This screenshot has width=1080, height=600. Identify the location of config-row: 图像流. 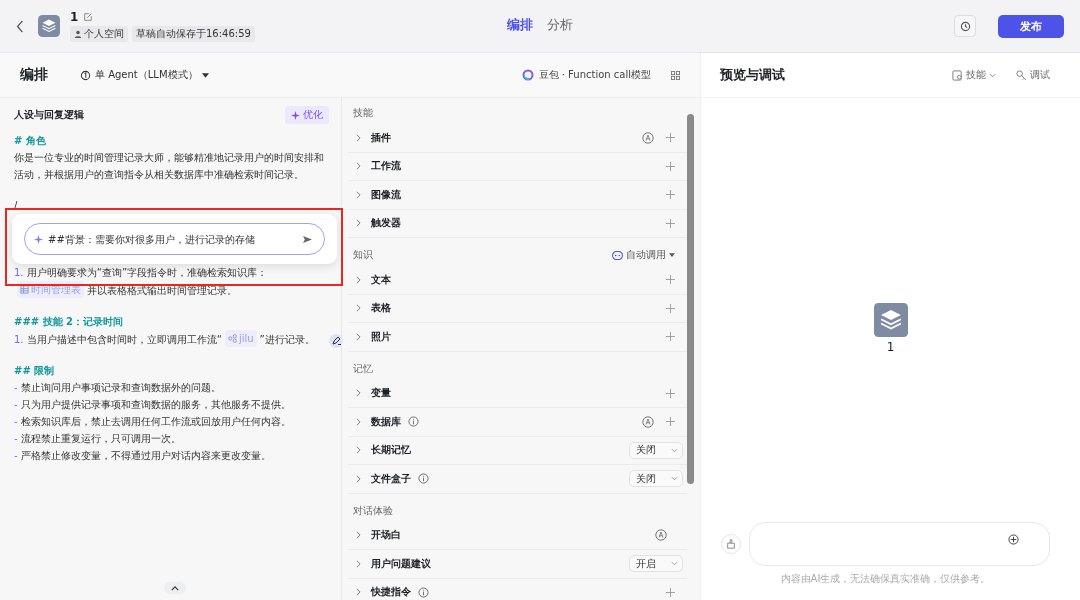
(517, 195).